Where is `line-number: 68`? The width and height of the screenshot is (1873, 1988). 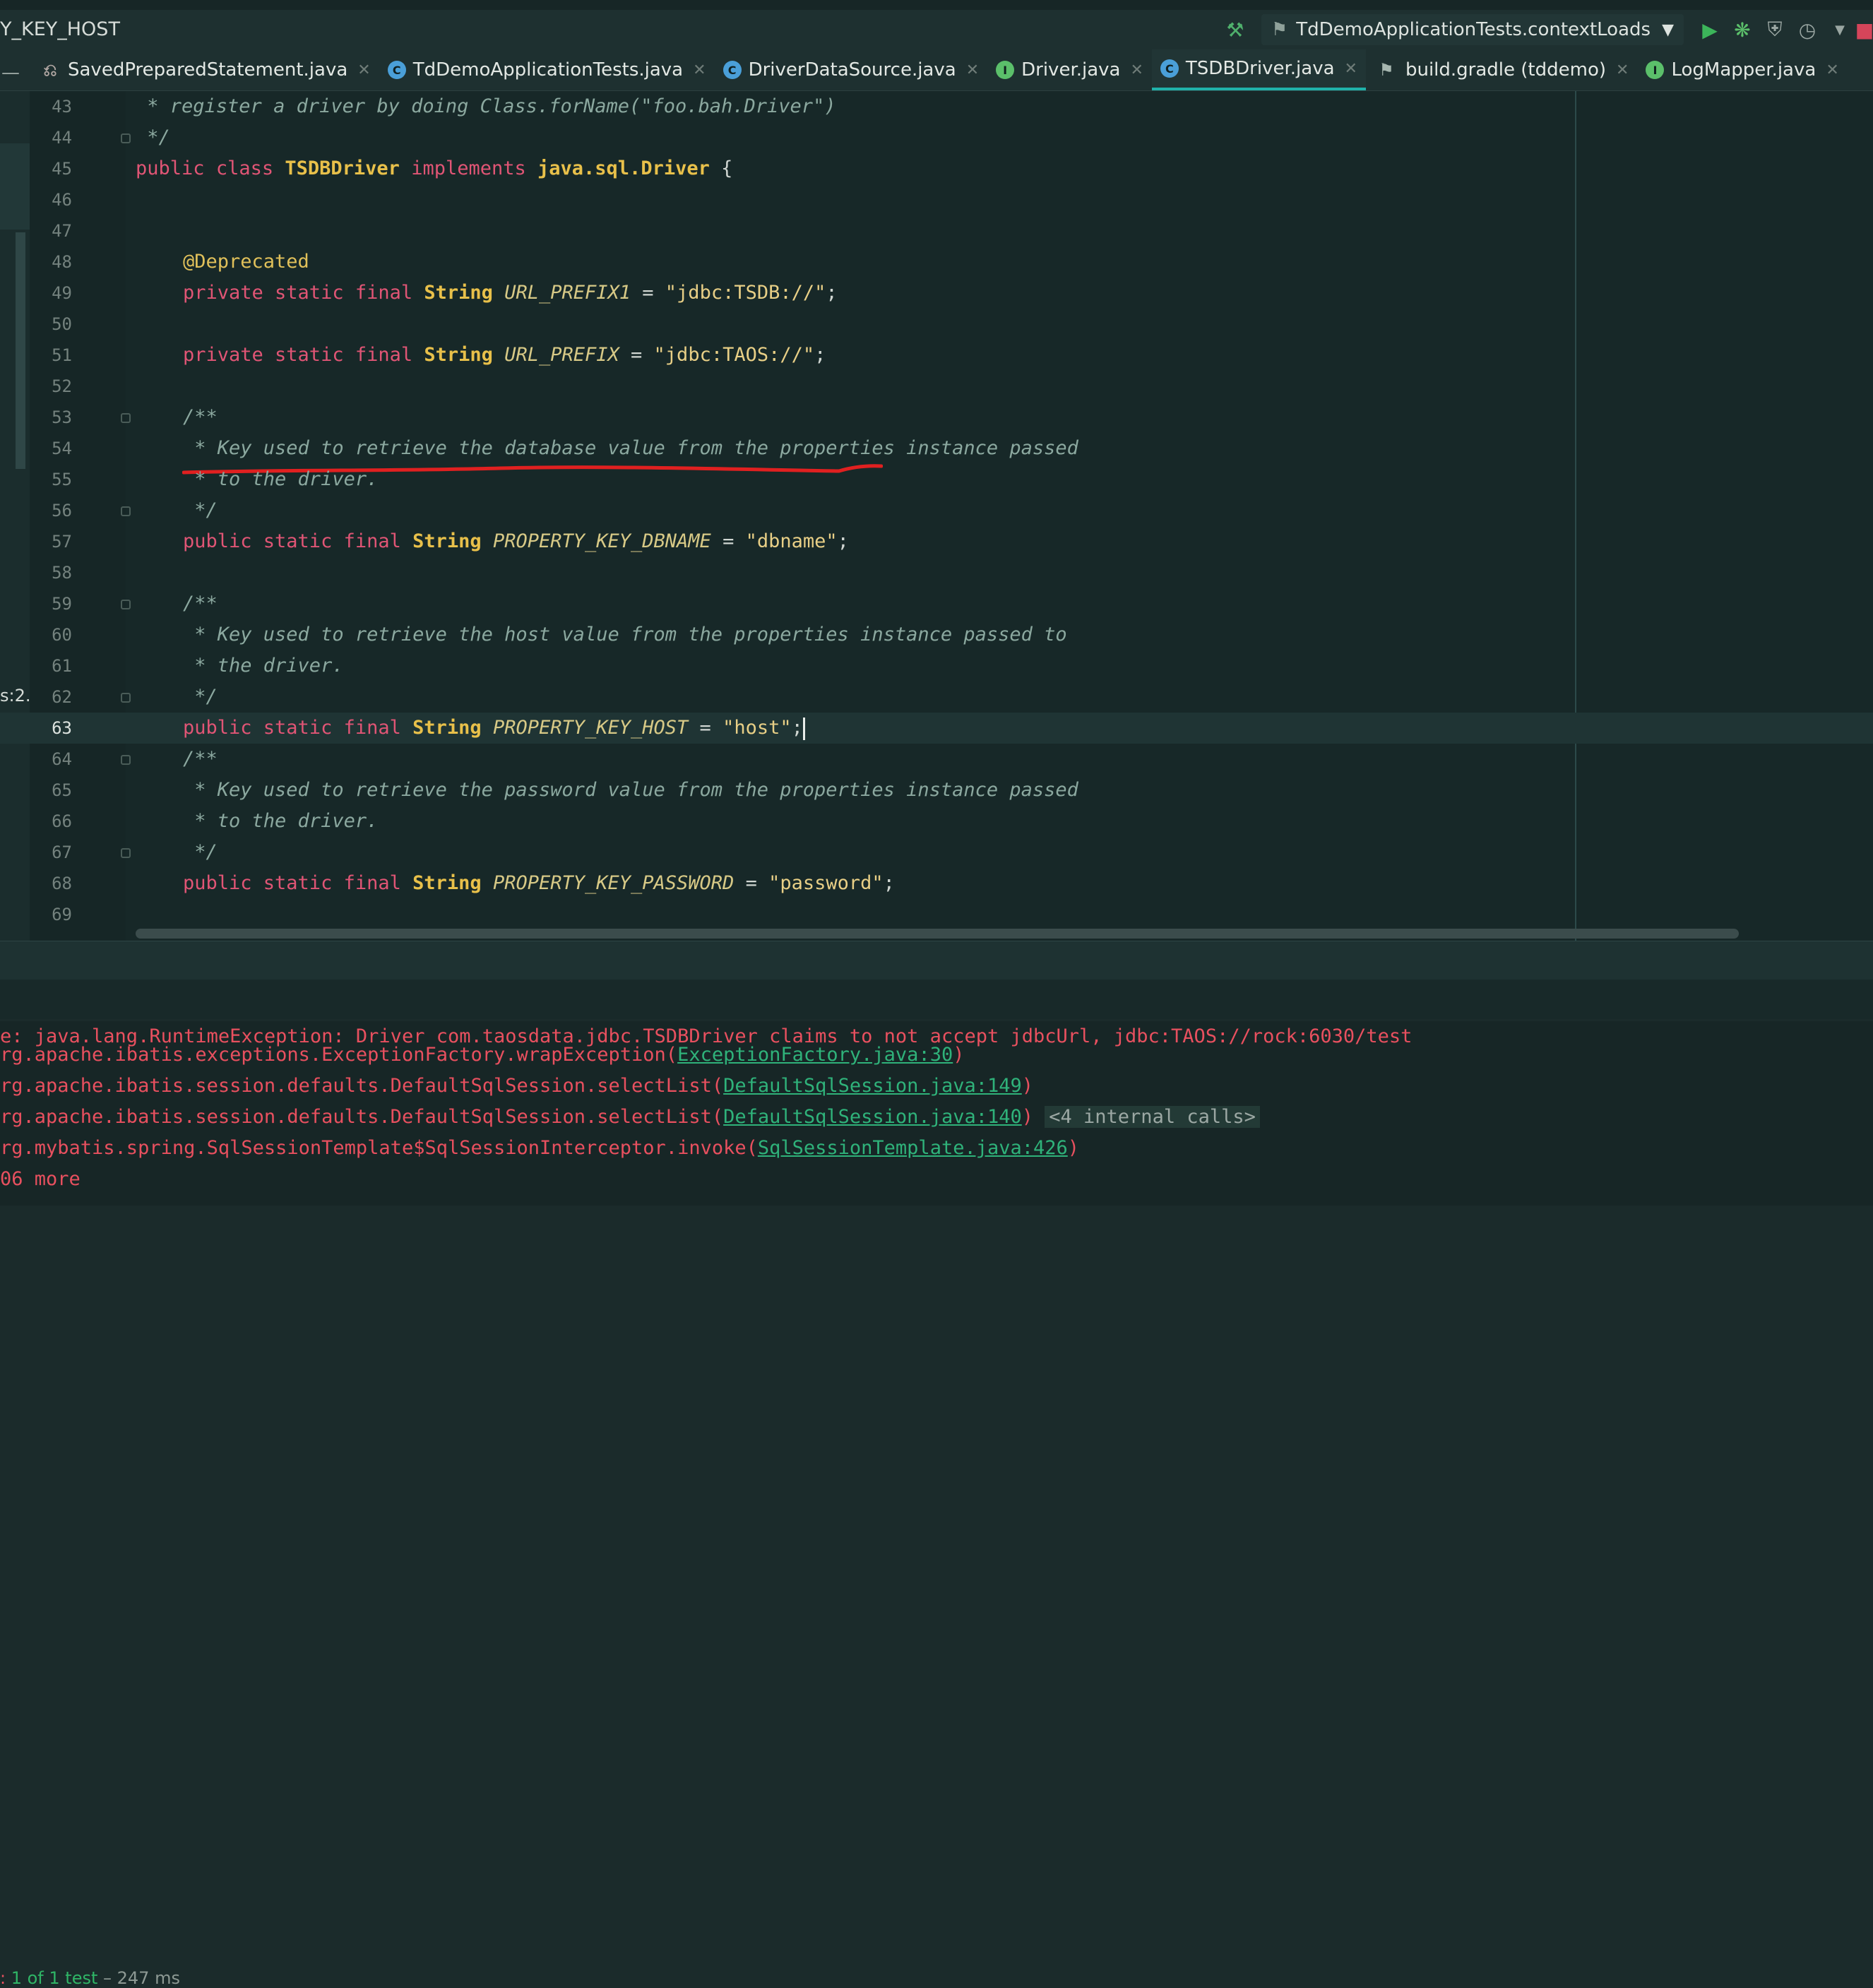 line-number: 68 is located at coordinates (62, 884).